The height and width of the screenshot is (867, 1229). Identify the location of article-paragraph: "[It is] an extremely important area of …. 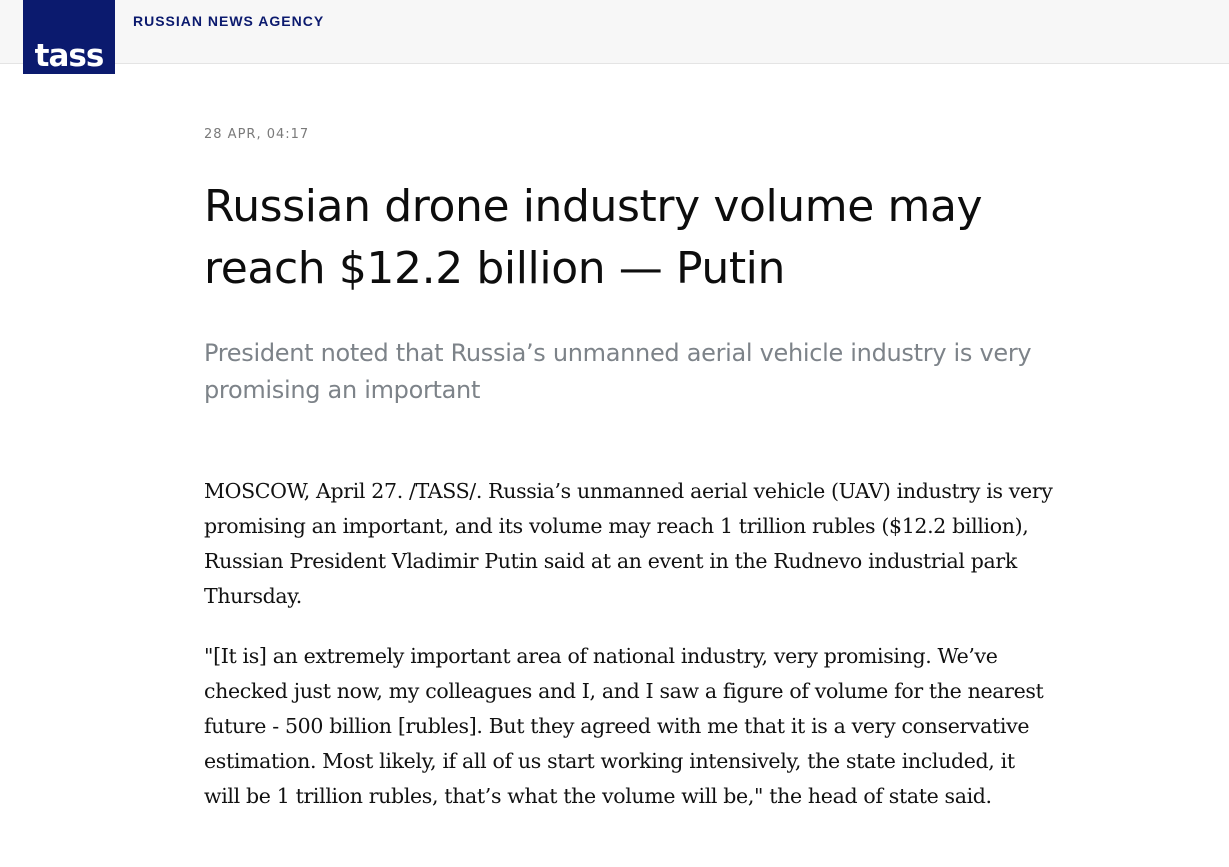
(624, 726).